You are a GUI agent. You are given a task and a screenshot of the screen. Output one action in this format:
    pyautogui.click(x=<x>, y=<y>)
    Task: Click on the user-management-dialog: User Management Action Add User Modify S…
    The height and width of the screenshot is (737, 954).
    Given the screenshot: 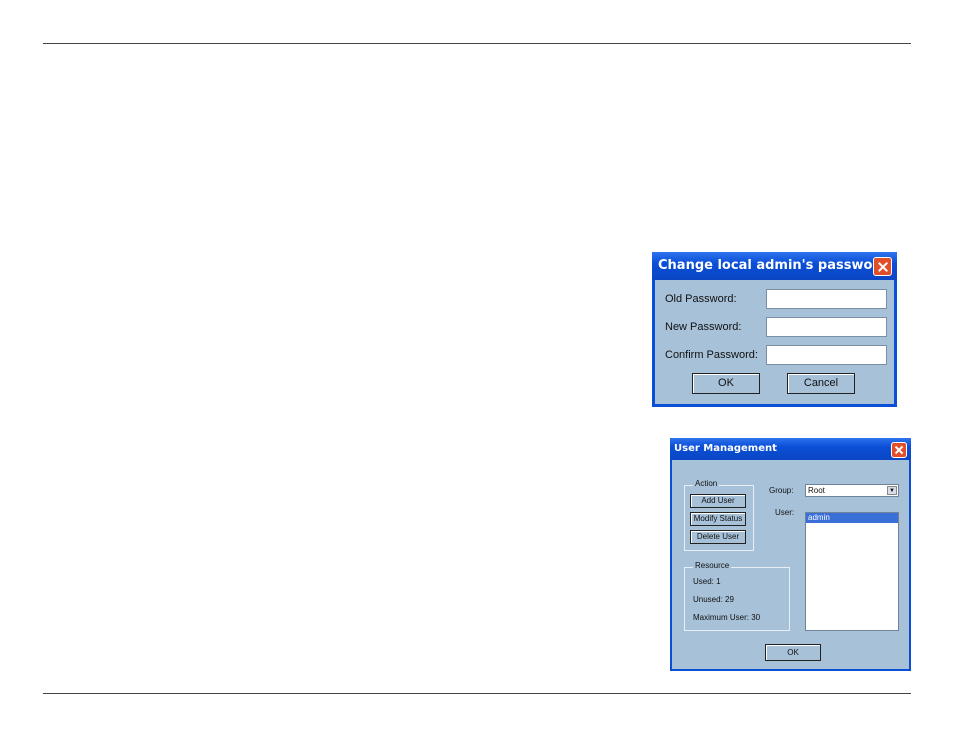 What is the action you would take?
    pyautogui.click(x=790, y=554)
    